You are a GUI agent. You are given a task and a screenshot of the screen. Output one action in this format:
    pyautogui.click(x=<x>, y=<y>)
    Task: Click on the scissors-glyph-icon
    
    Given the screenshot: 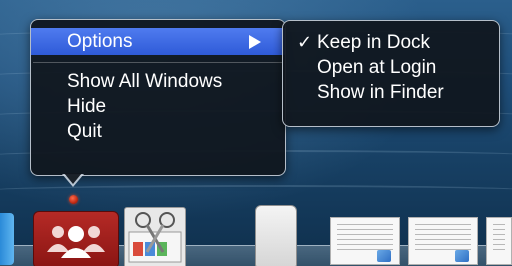 What is the action you would take?
    pyautogui.click(x=155, y=237)
    